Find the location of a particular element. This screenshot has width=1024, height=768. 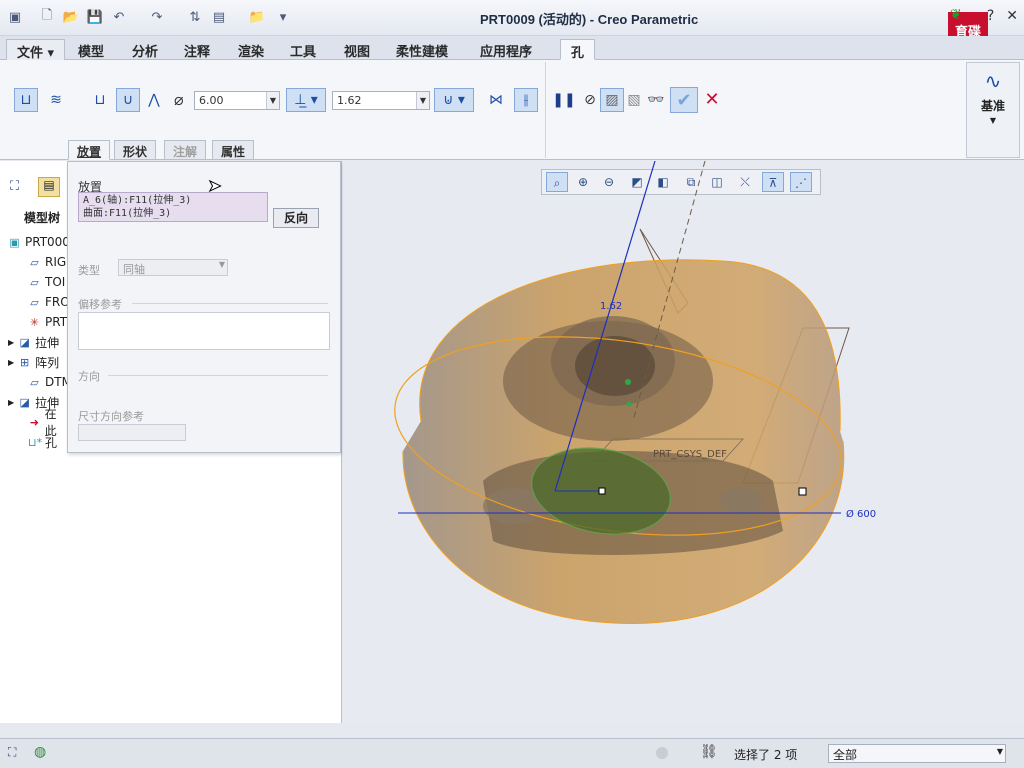

tree-item-pattern: ▶ ⊞ 阵列 is located at coordinates (33, 362).